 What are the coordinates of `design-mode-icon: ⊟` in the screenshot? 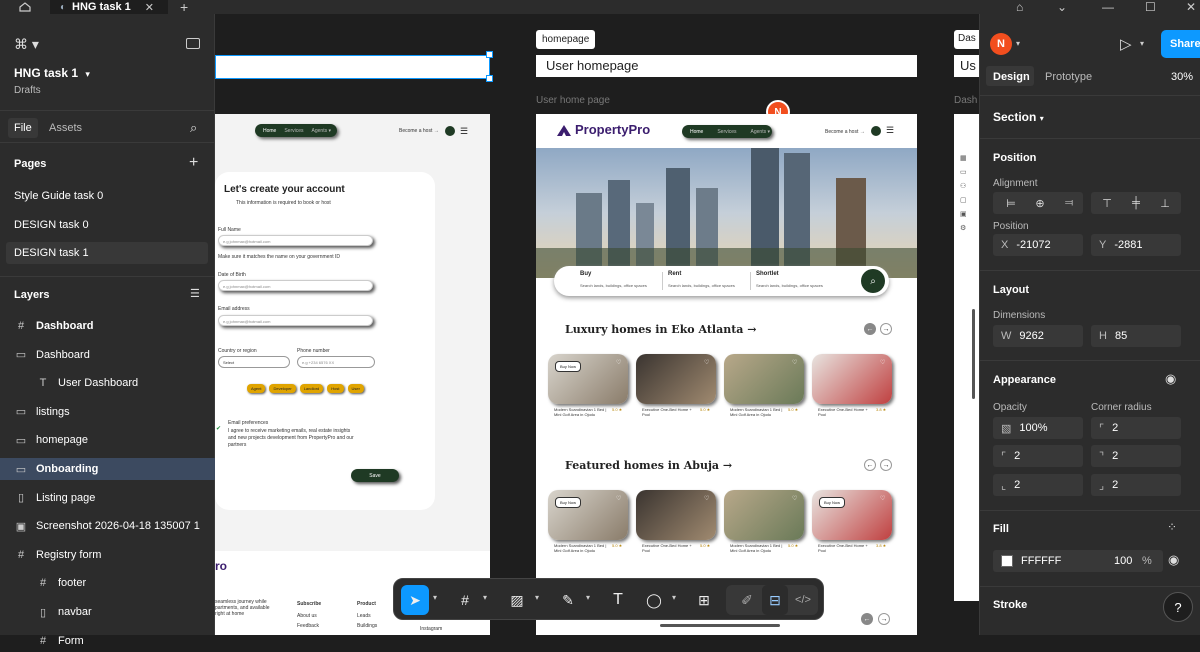 It's located at (775, 600).